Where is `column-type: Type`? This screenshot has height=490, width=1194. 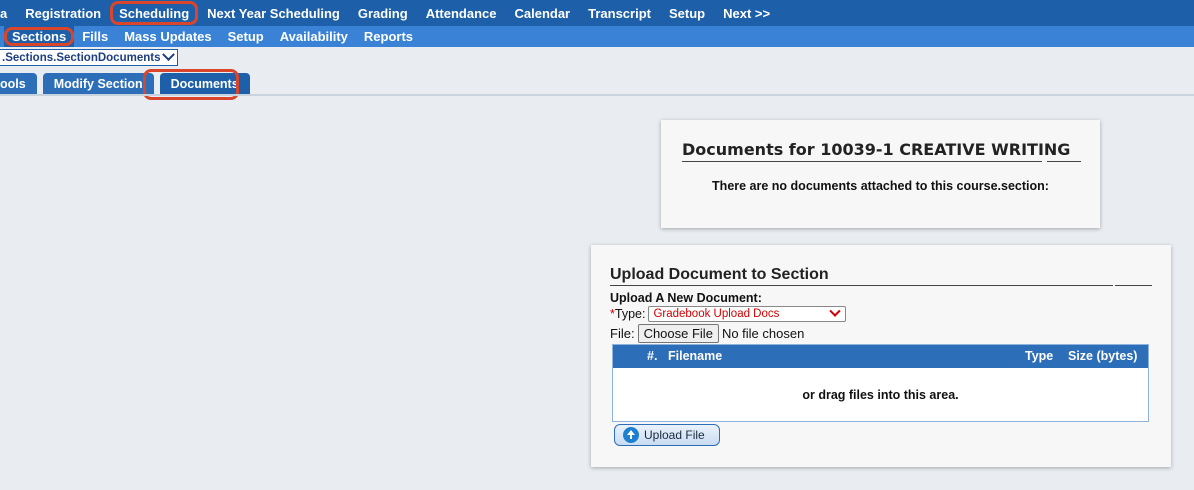
column-type: Type is located at coordinates (1039, 356).